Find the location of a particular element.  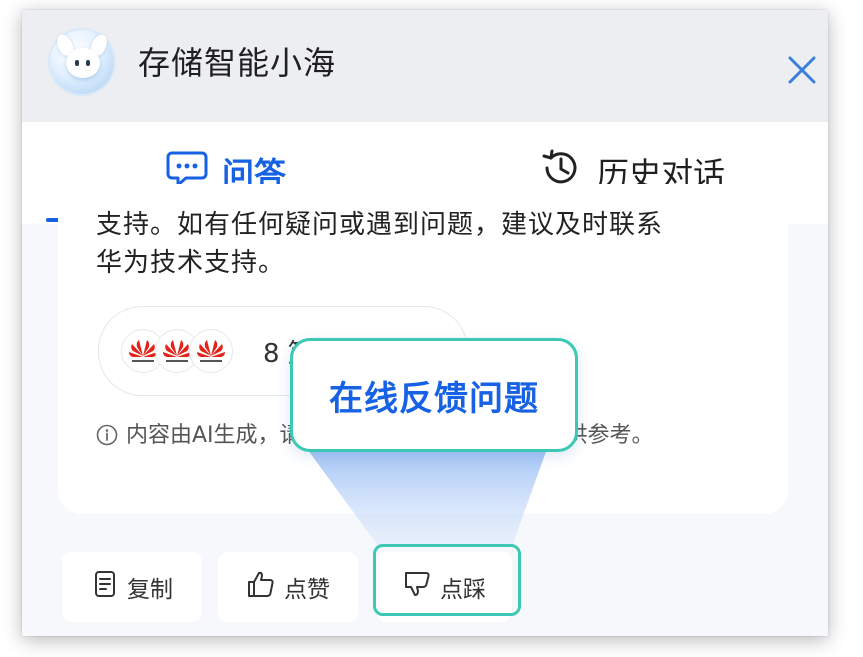

panel-title: 存储智能小海 is located at coordinates (237, 63).